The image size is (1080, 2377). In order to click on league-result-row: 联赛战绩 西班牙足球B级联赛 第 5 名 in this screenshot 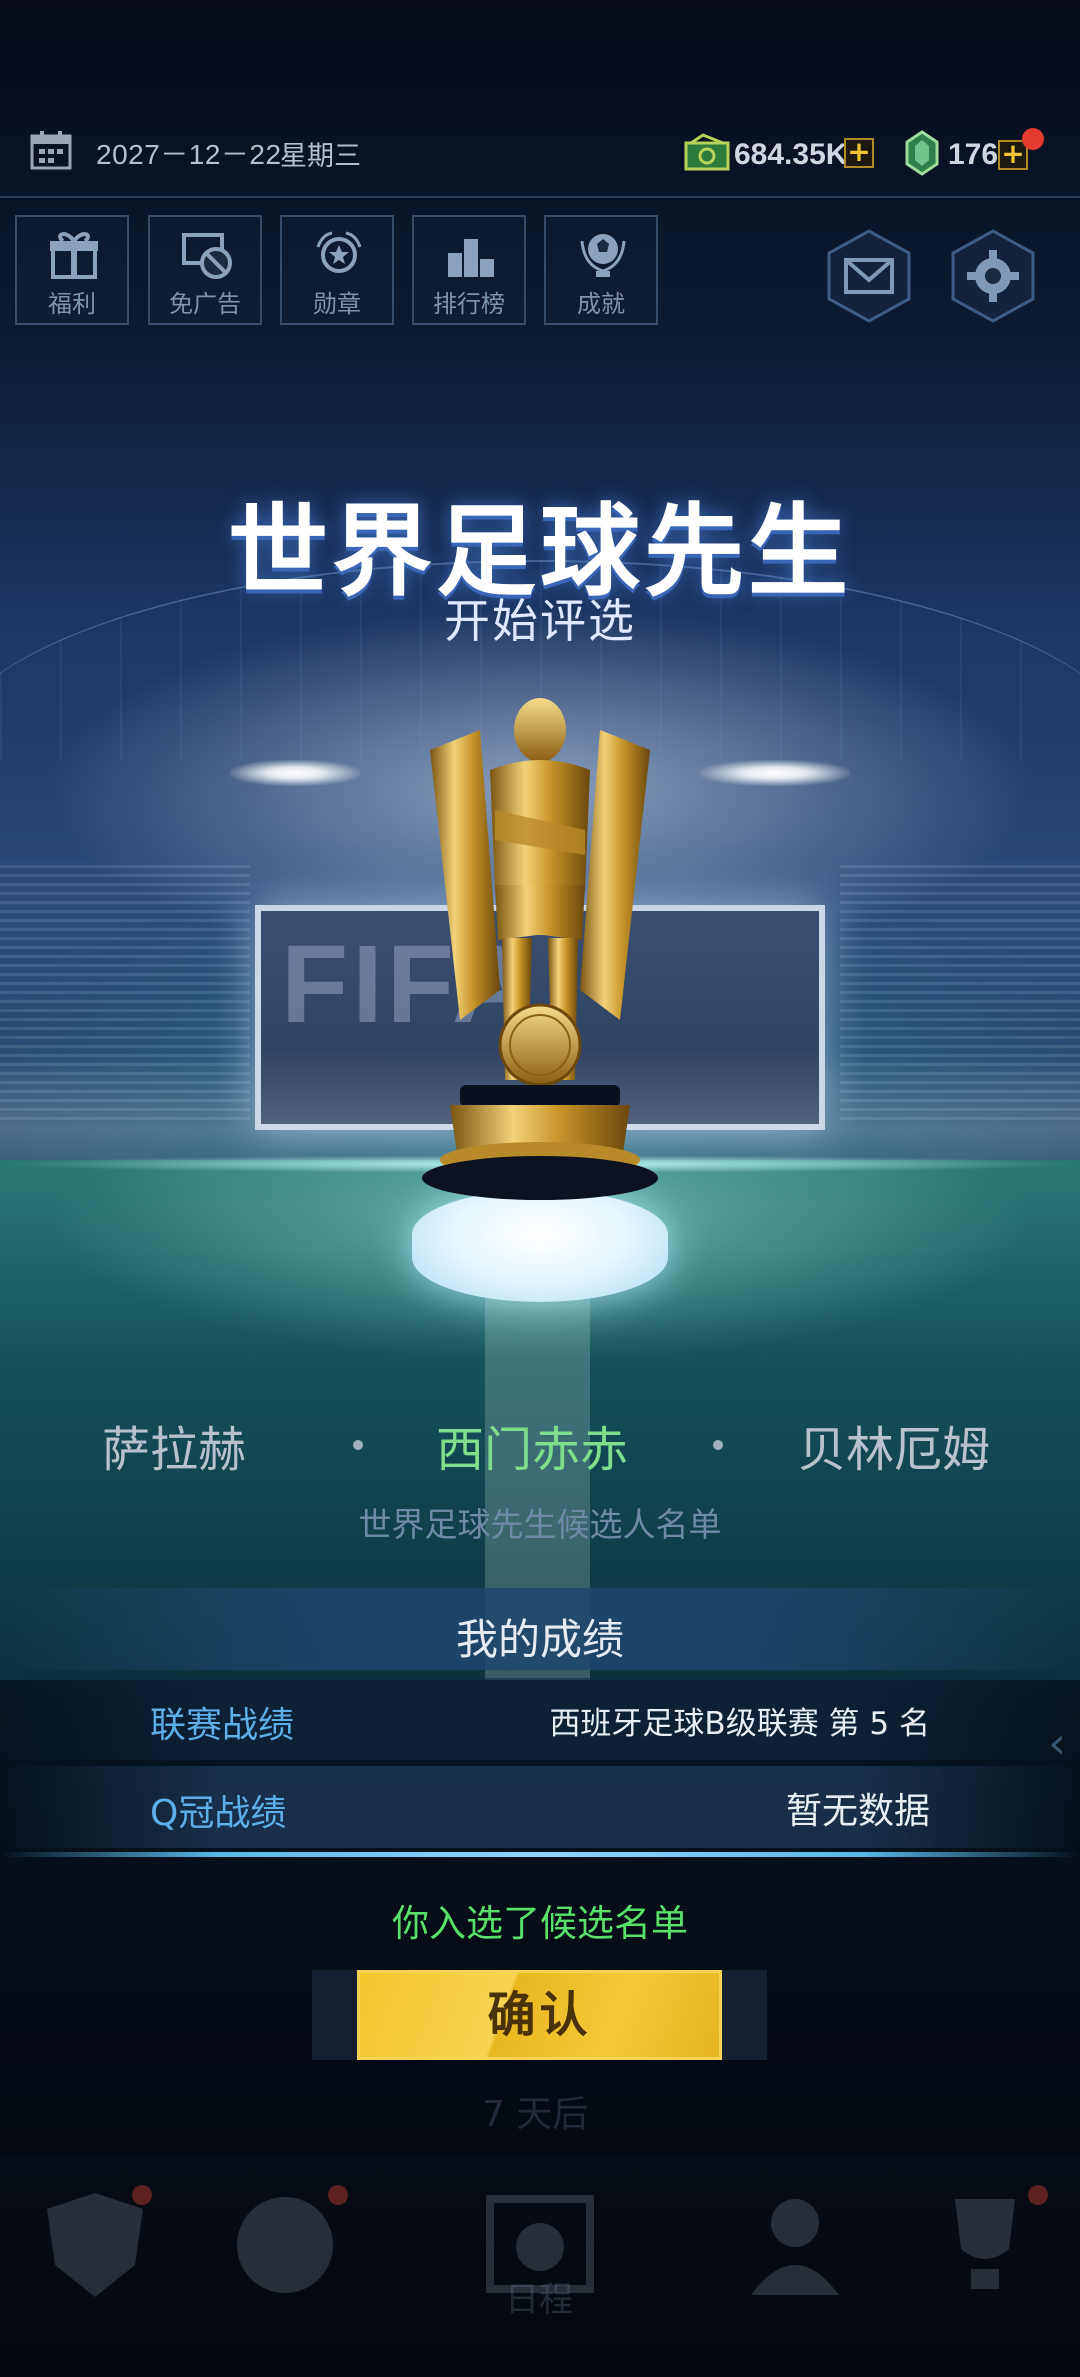, I will do `click(540, 1719)`.